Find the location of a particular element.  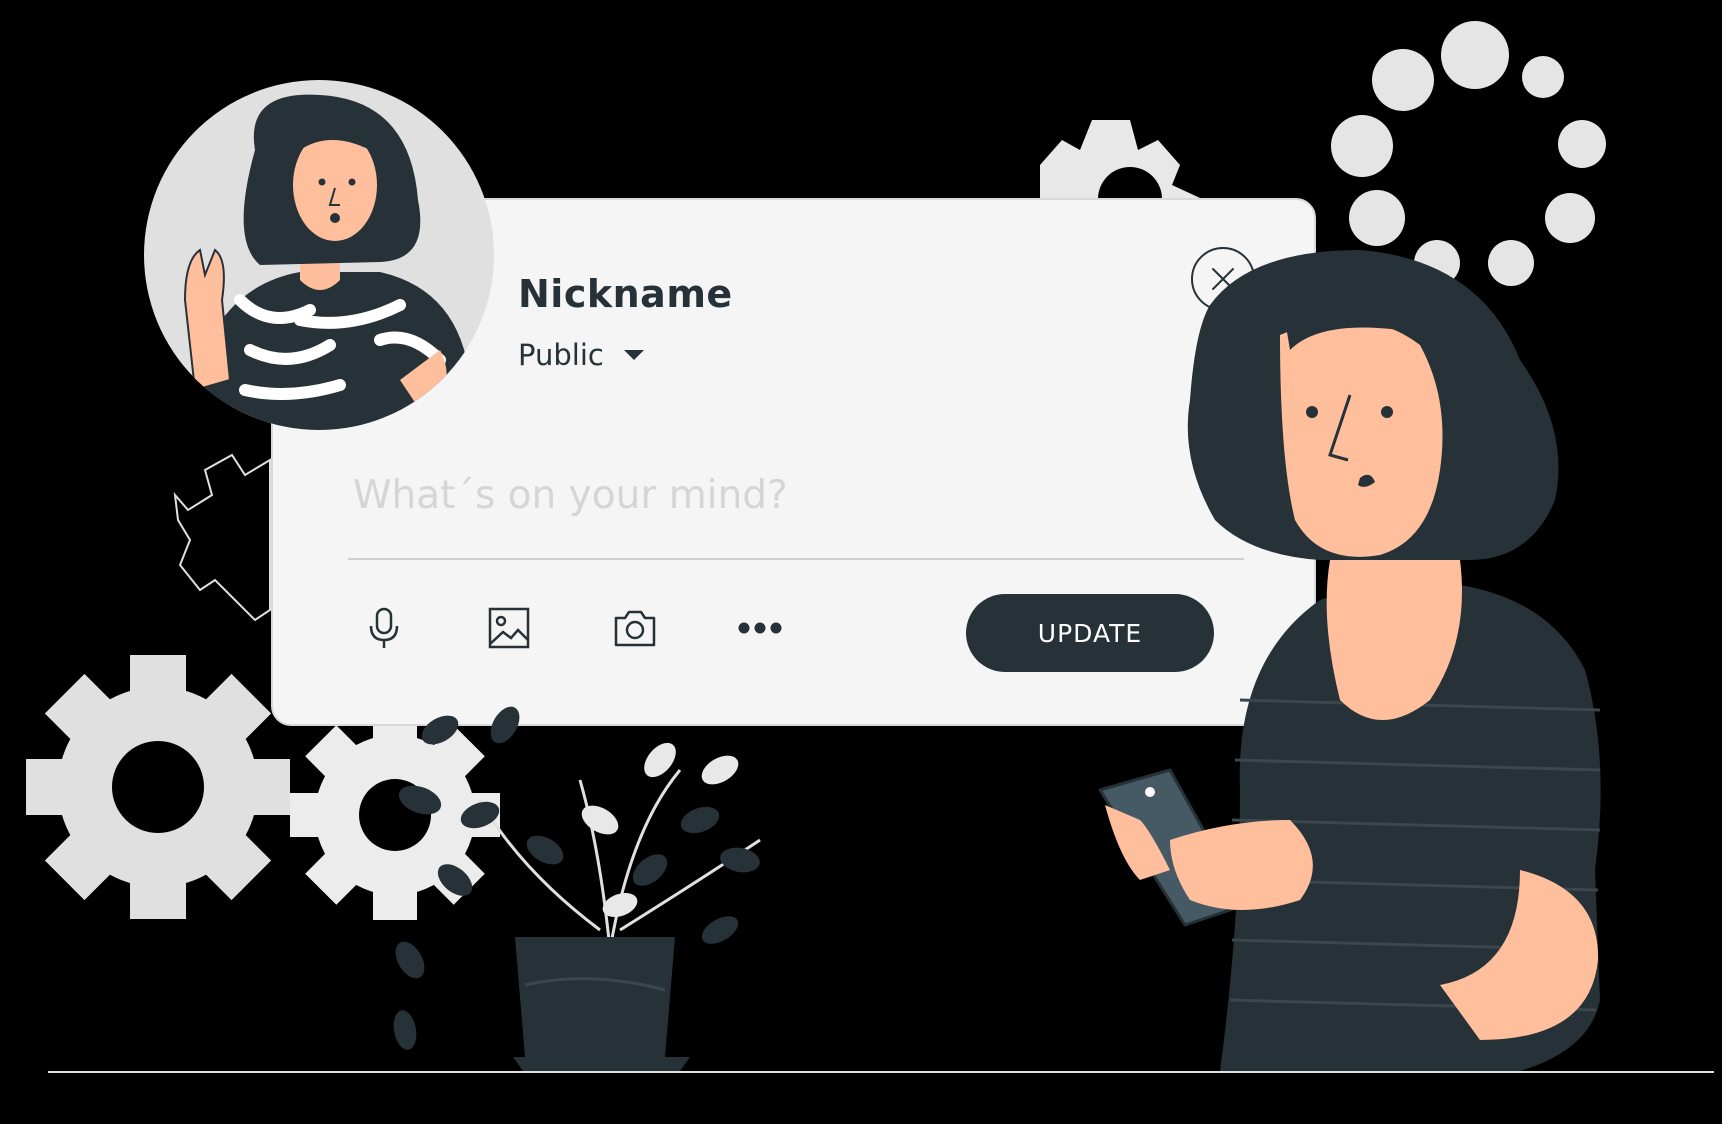

close-icon is located at coordinates (1223, 279).